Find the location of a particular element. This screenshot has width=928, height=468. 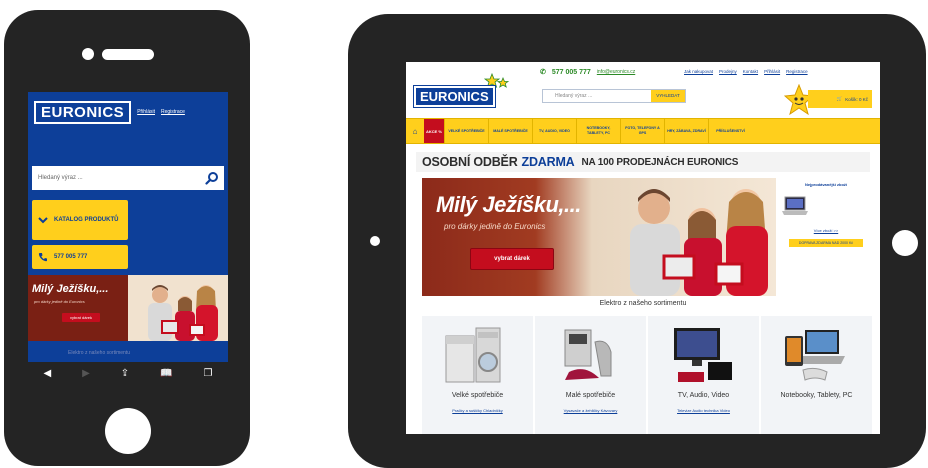

nav-item-notebooks: NOTEBOOKY, TABLETY, PC is located at coordinates (598, 131).